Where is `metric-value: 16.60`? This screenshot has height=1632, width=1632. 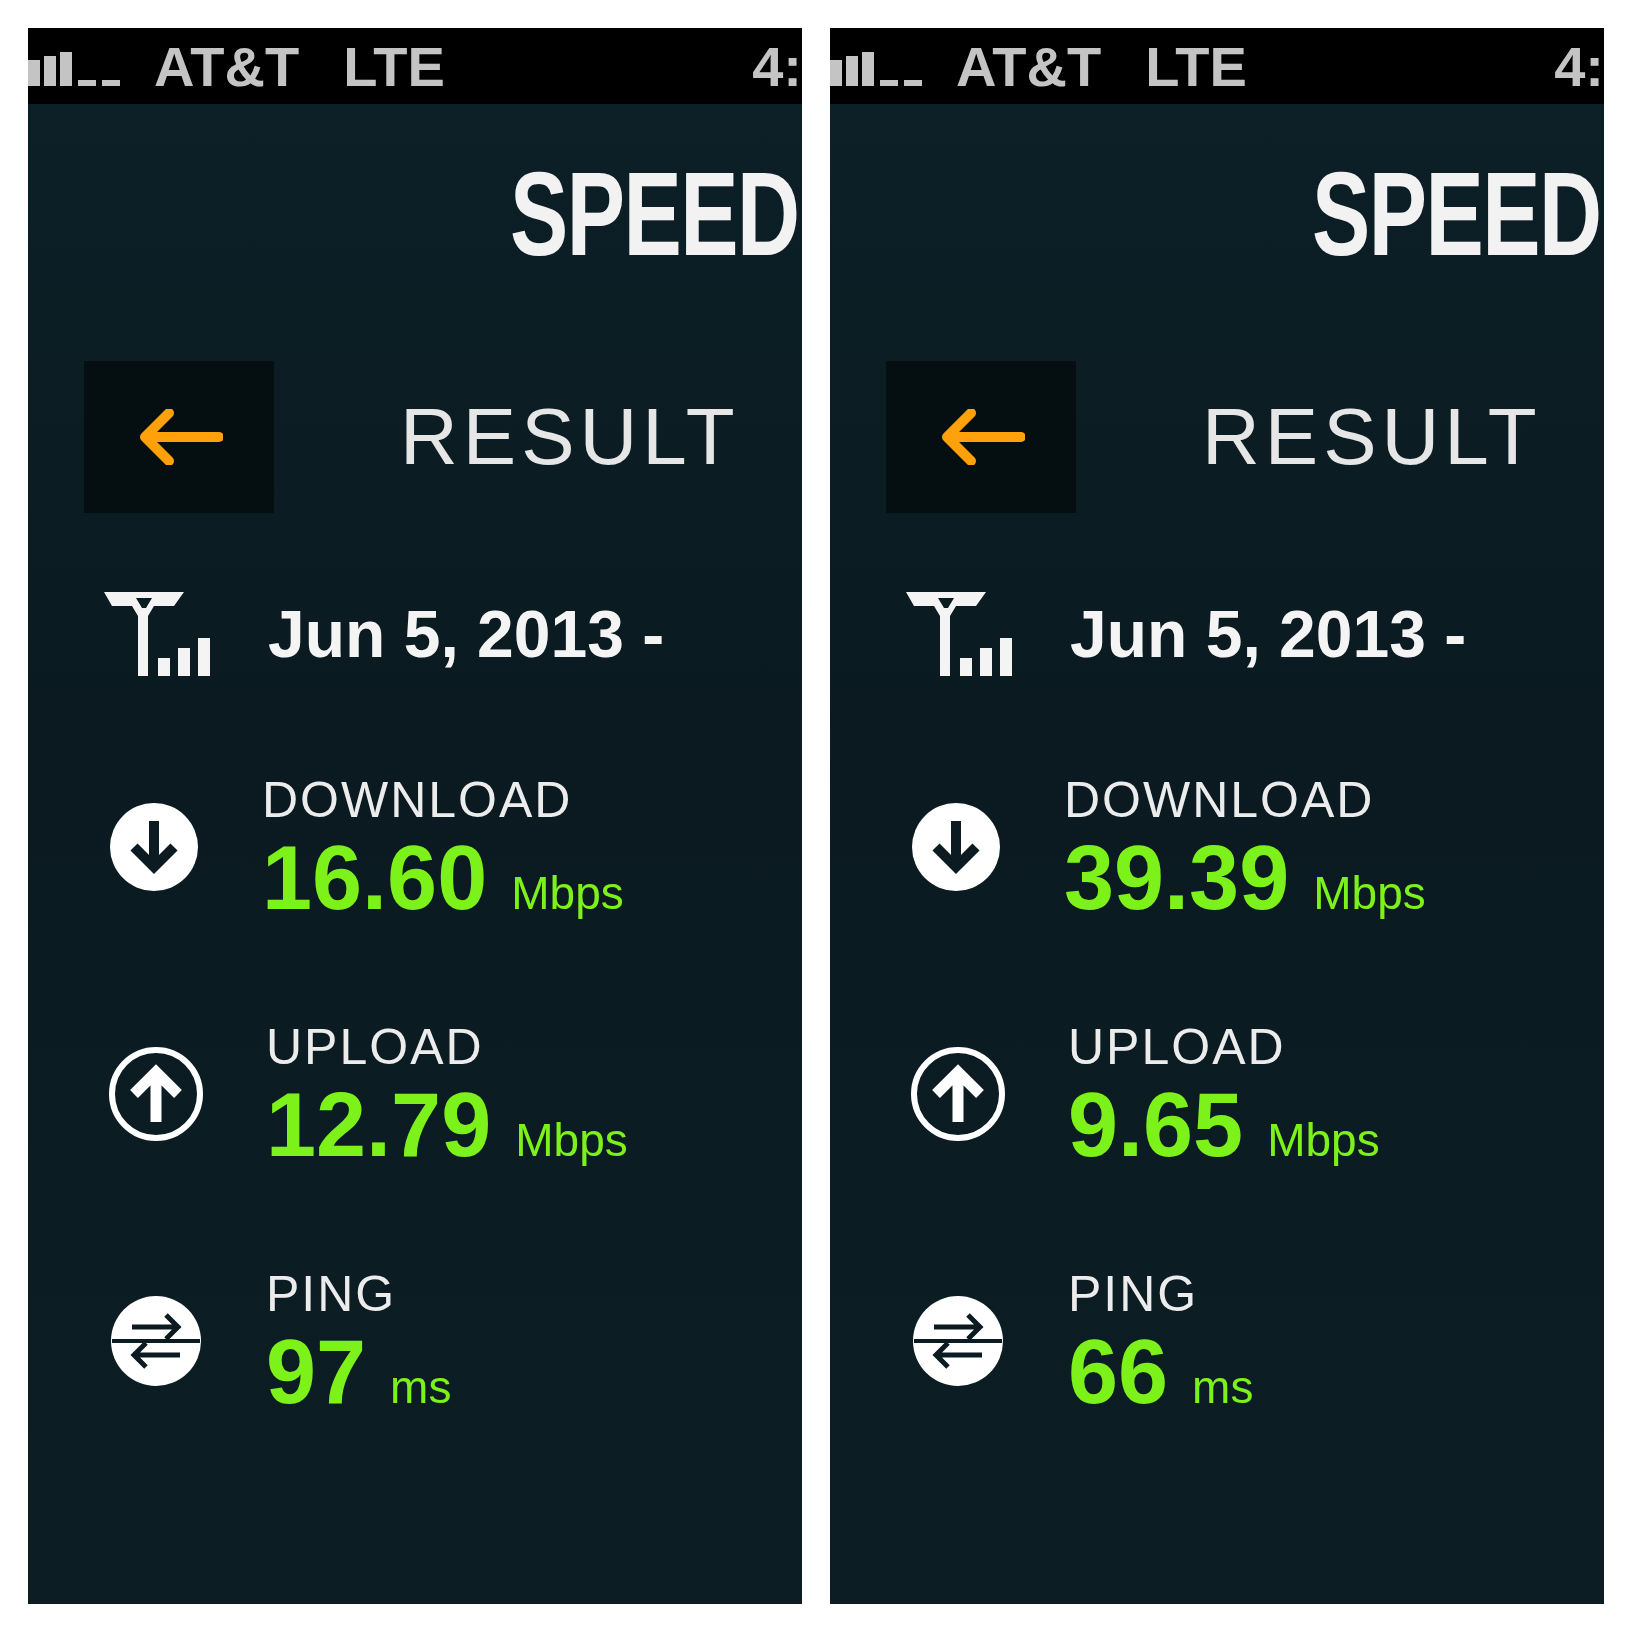 metric-value: 16.60 is located at coordinates (375, 878).